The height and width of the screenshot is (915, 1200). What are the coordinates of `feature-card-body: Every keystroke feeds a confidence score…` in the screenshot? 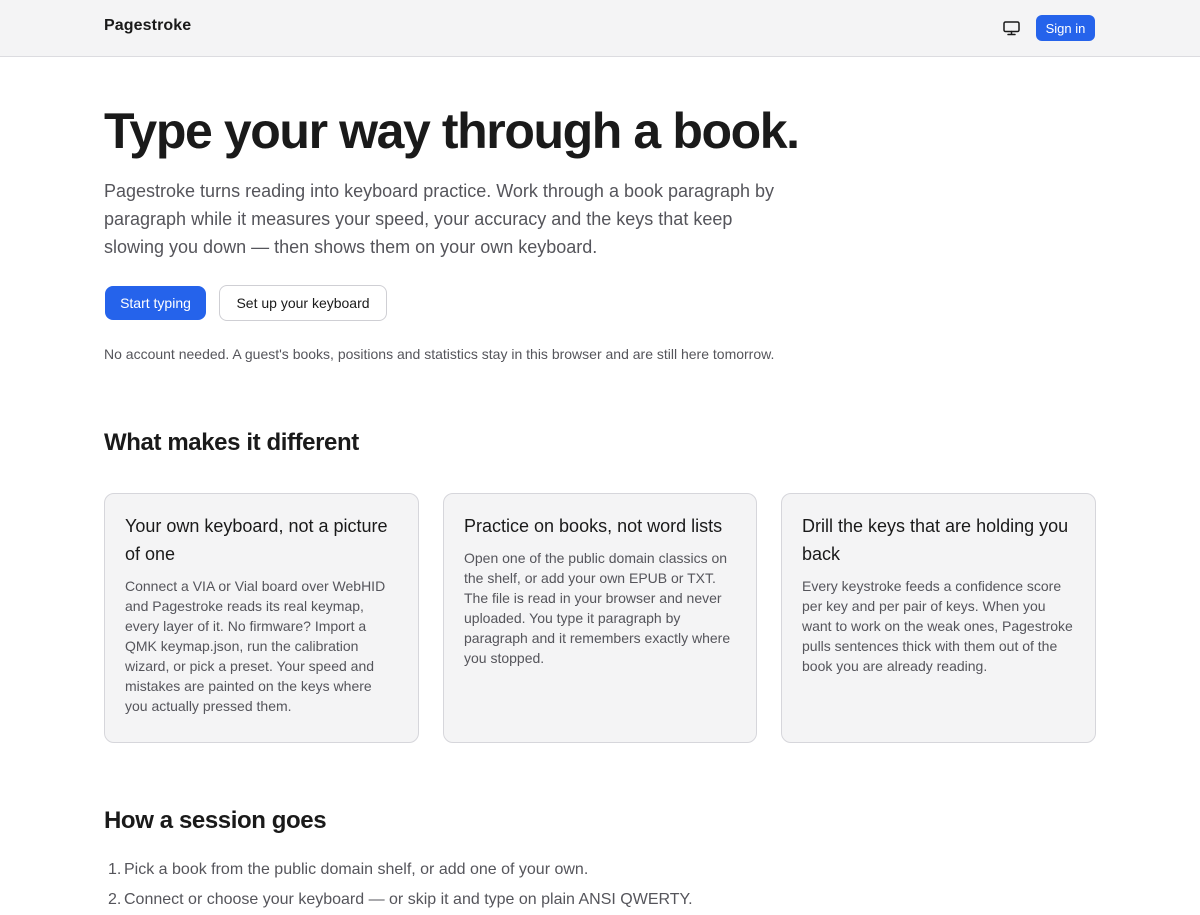 It's located at (937, 626).